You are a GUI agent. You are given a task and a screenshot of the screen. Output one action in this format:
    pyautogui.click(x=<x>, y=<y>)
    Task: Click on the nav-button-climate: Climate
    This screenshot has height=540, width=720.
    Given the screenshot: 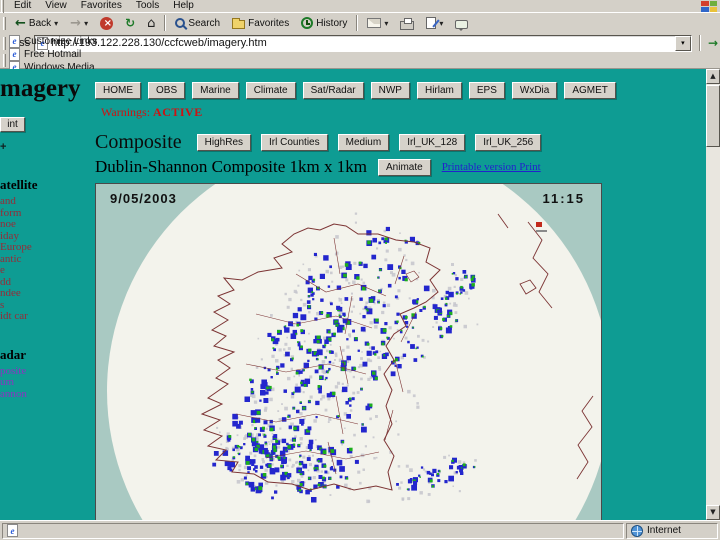 What is the action you would take?
    pyautogui.click(x=270, y=90)
    